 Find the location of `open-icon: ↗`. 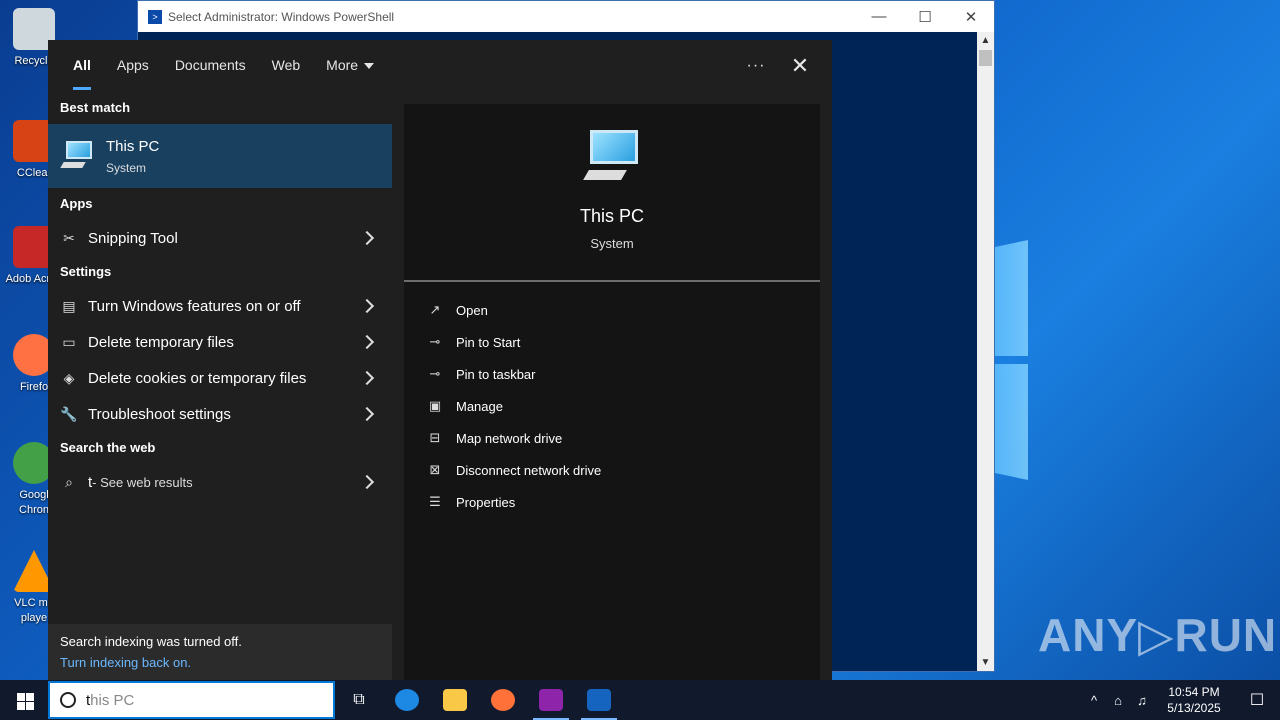

open-icon: ↗ is located at coordinates (435, 309).